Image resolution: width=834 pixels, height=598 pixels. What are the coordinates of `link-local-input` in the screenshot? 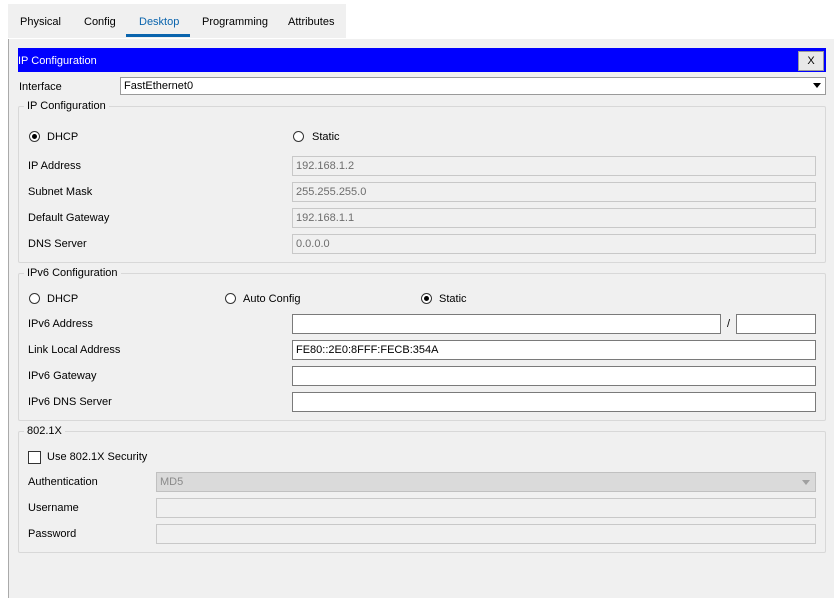 It's located at (554, 350).